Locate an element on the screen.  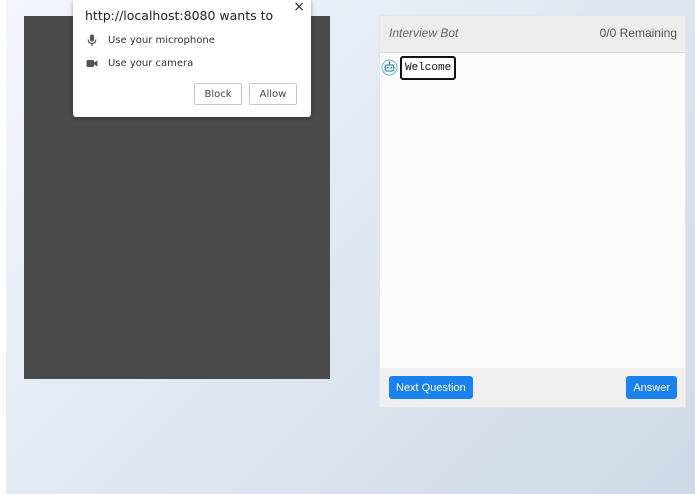
next-question-button: Next Question is located at coordinates (431, 387).